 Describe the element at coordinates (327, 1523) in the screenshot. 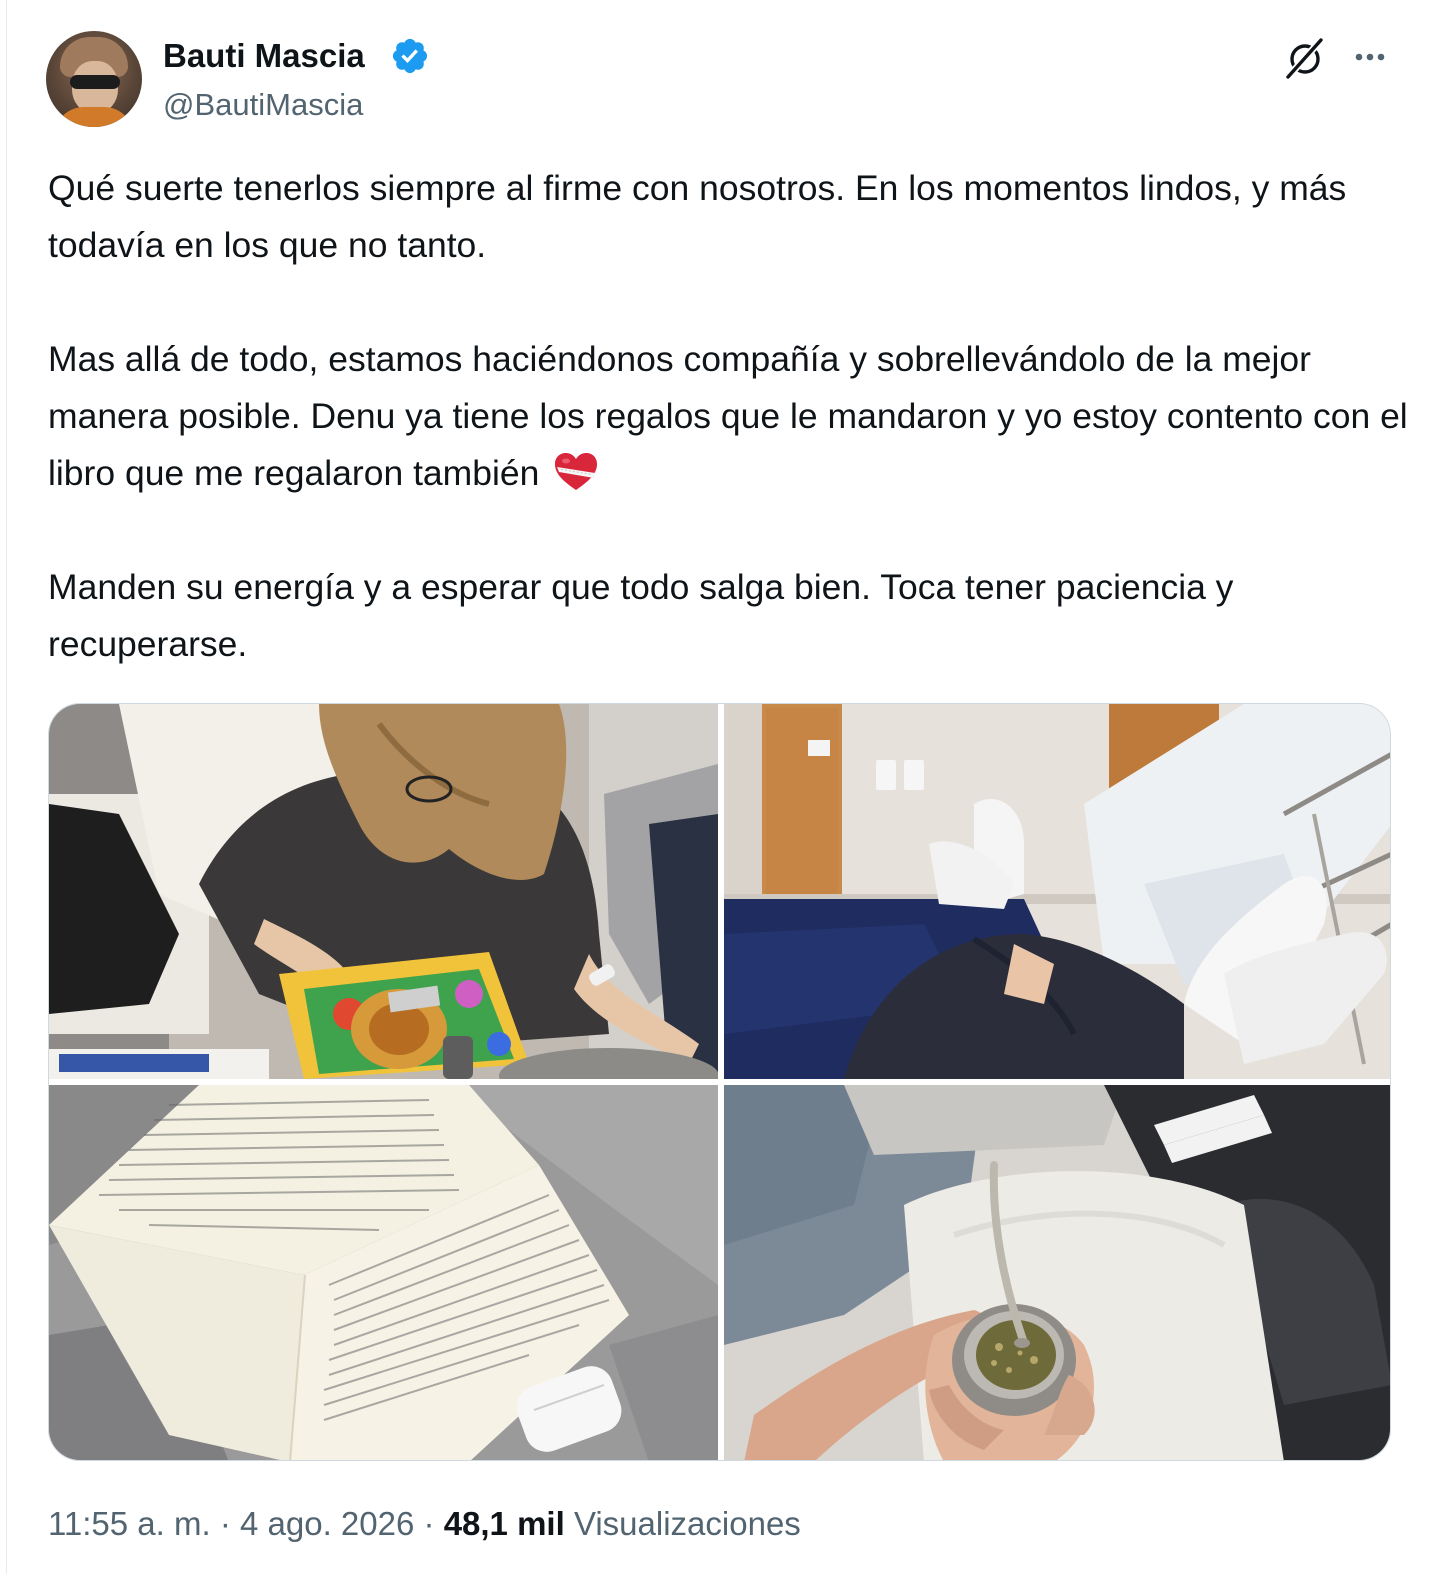

I see `tweet-date: 4 ago. 2026` at that location.